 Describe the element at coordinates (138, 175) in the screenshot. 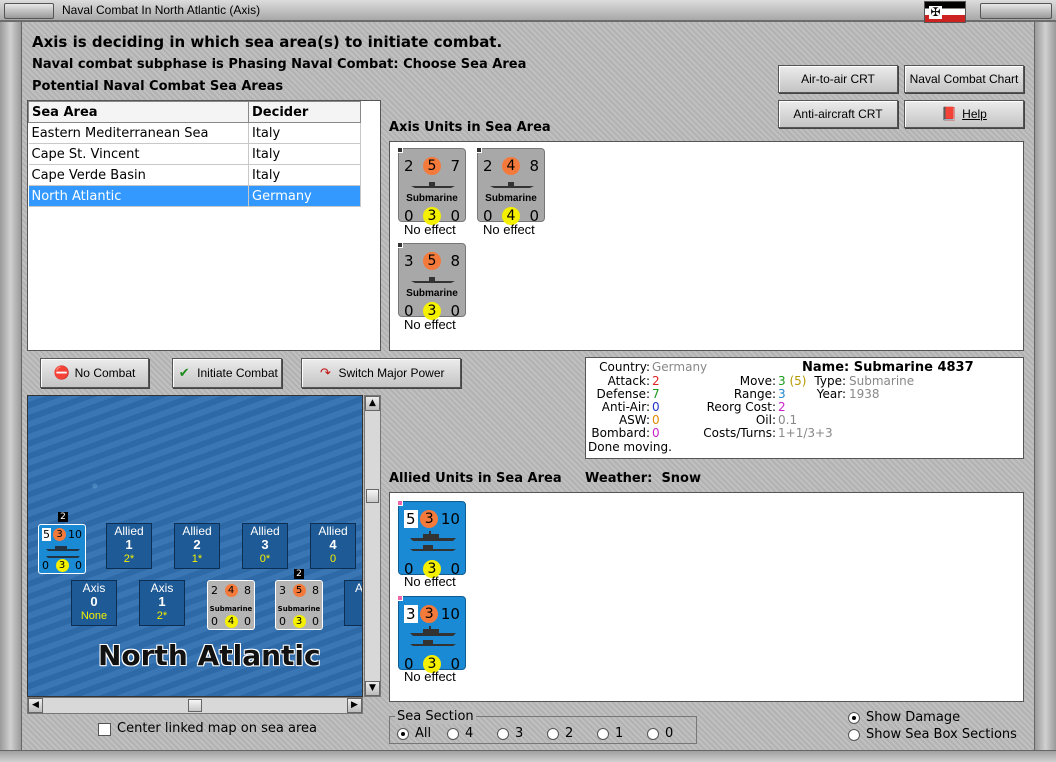

I see `sea-area-cell: Cape Verde Basin` at that location.